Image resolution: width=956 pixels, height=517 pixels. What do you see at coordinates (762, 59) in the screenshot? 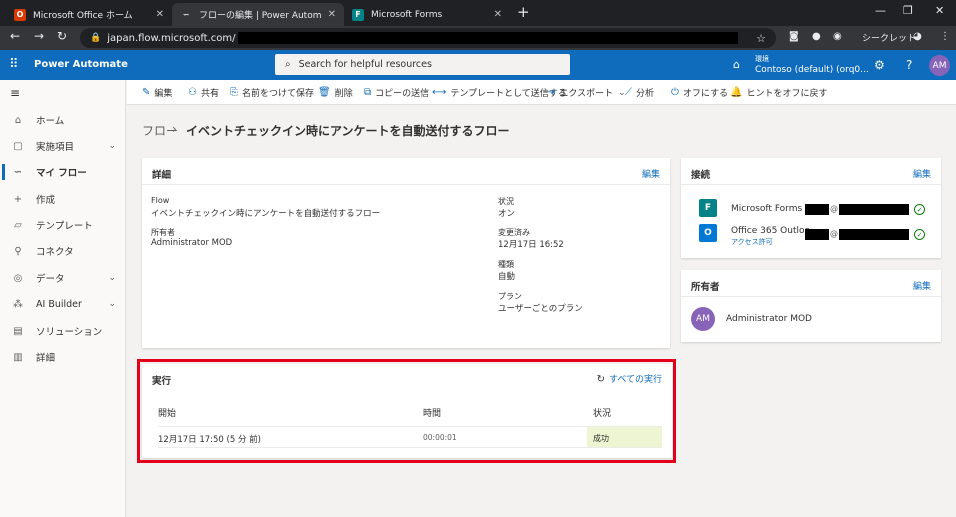
I see `environment-label: 環境` at bounding box center [762, 59].